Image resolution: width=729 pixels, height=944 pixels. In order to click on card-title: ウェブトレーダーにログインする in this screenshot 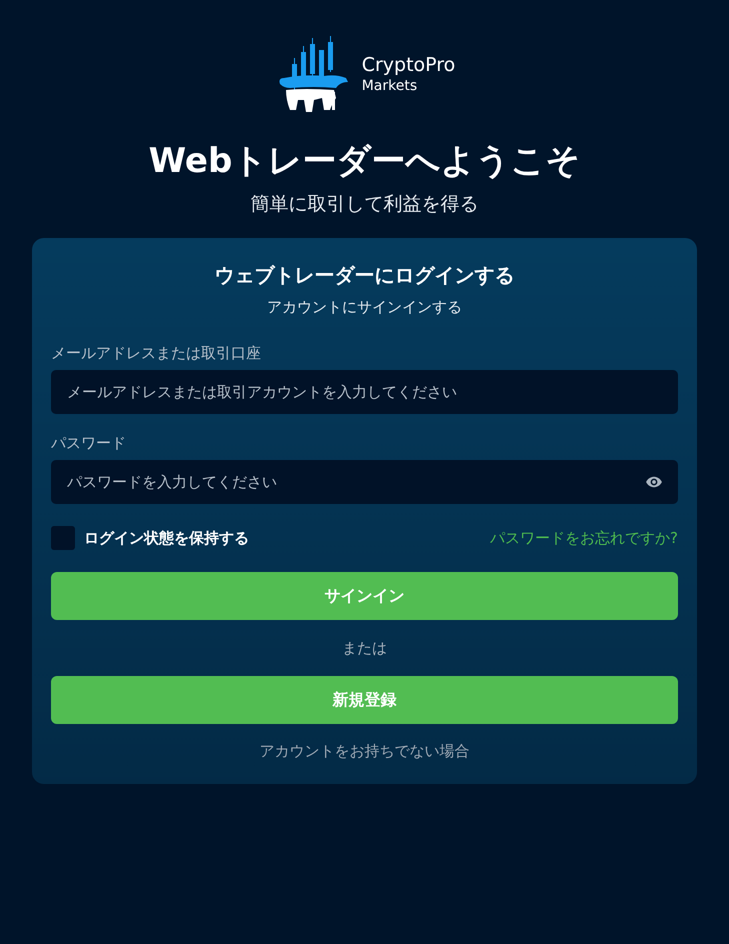, I will do `click(365, 275)`.